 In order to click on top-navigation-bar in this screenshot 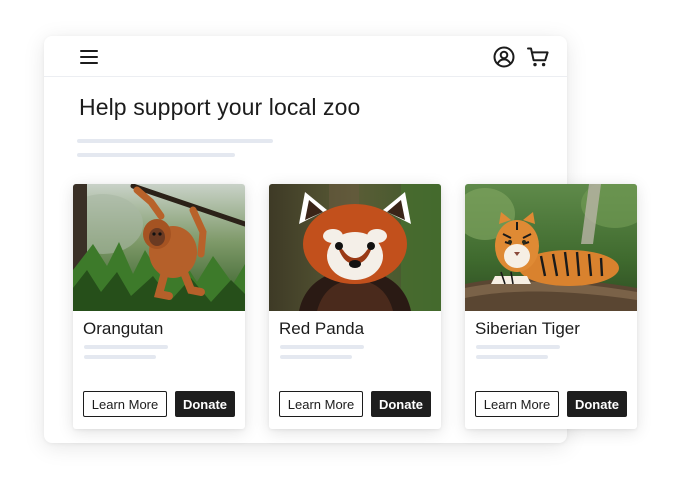, I will do `click(305, 56)`.